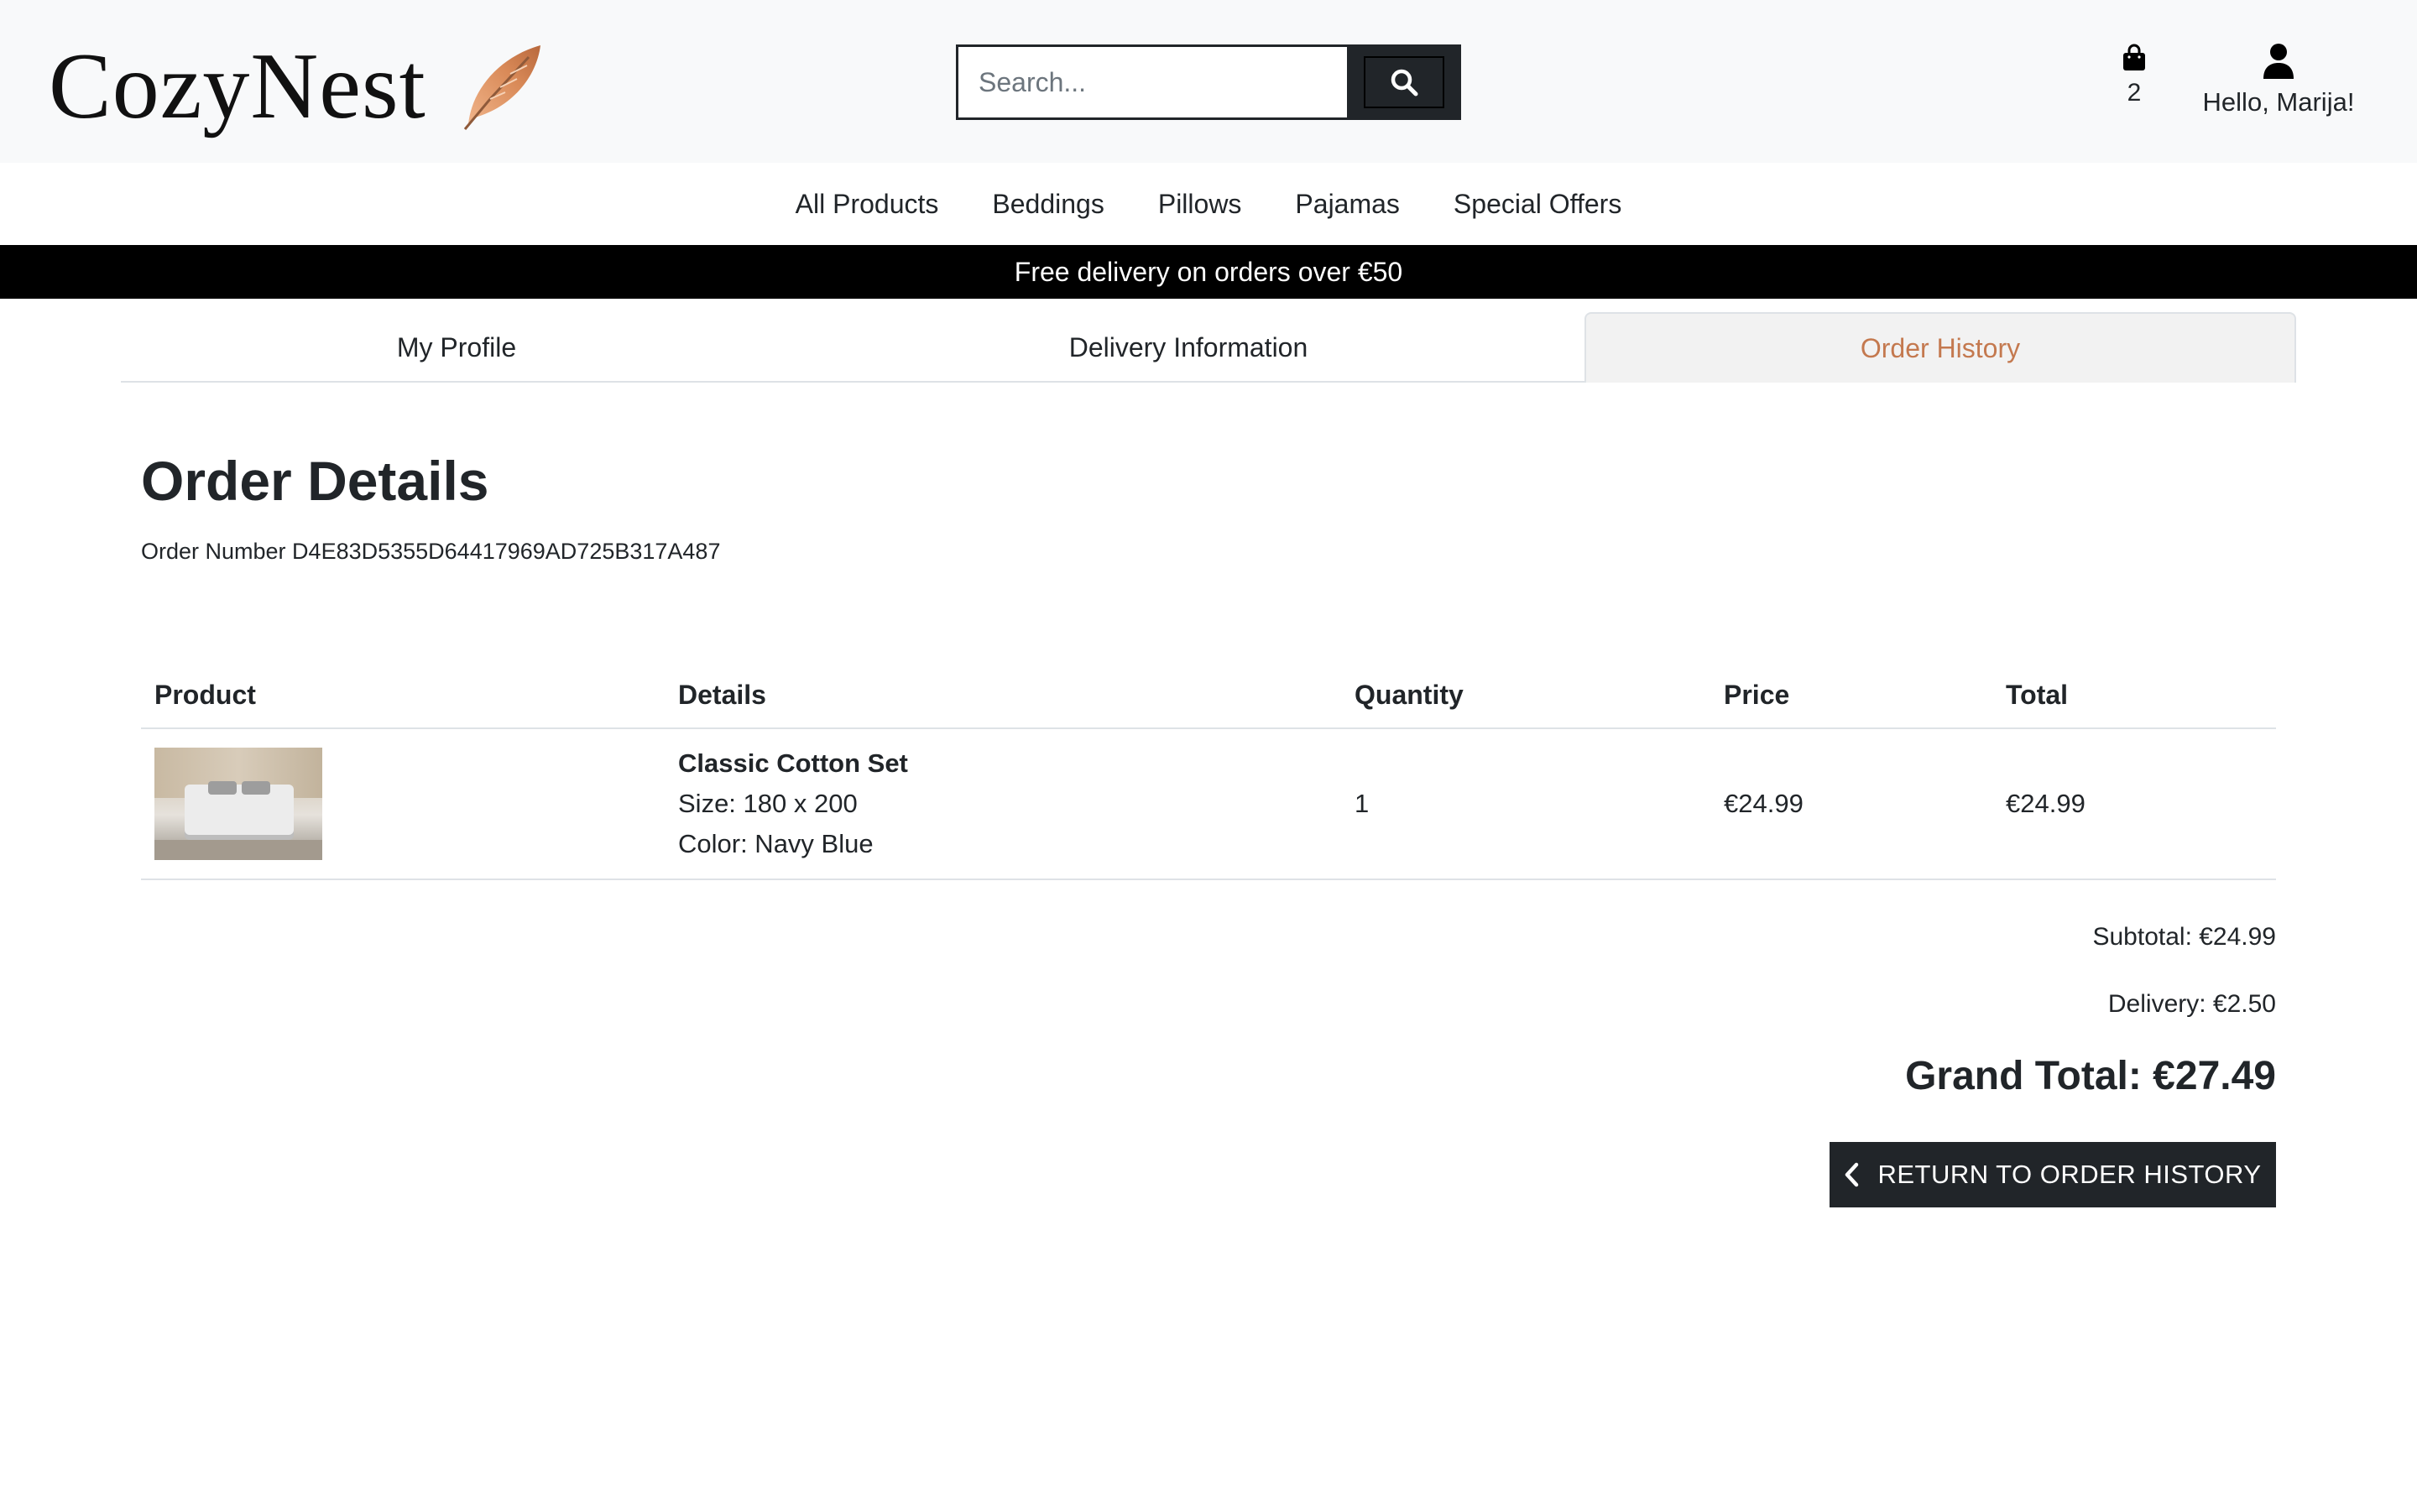  I want to click on product-image, so click(238, 804).